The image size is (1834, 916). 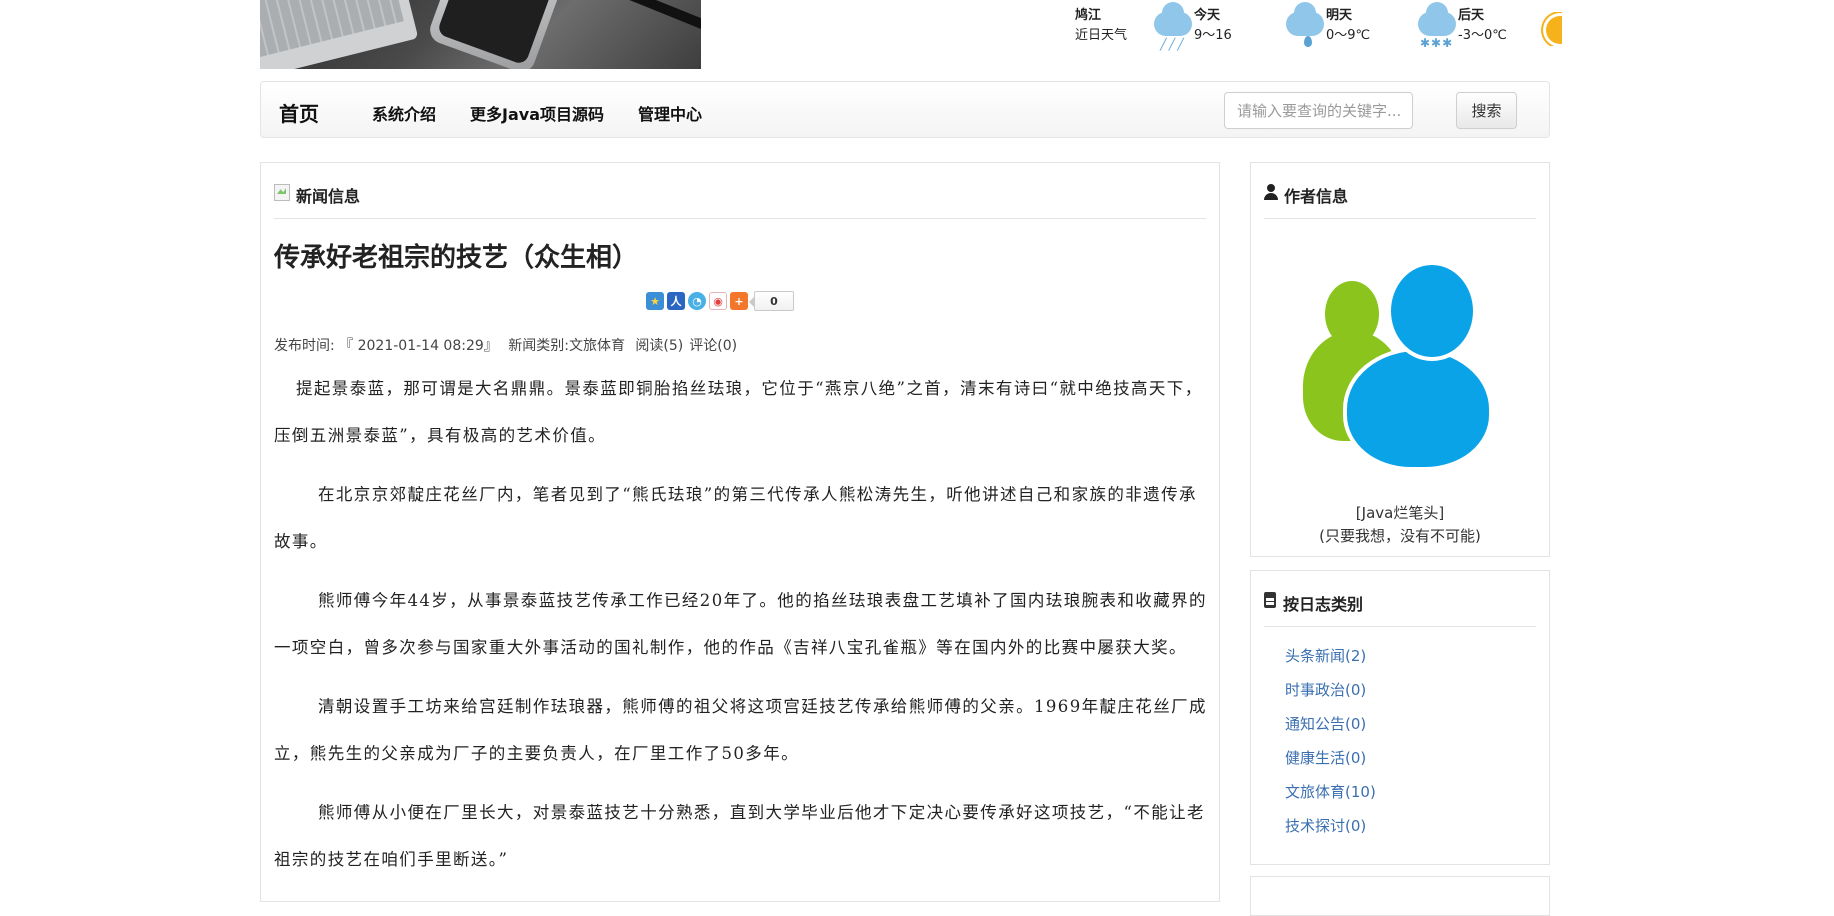 I want to click on weather-day-label: 今天, so click(x=1207, y=15).